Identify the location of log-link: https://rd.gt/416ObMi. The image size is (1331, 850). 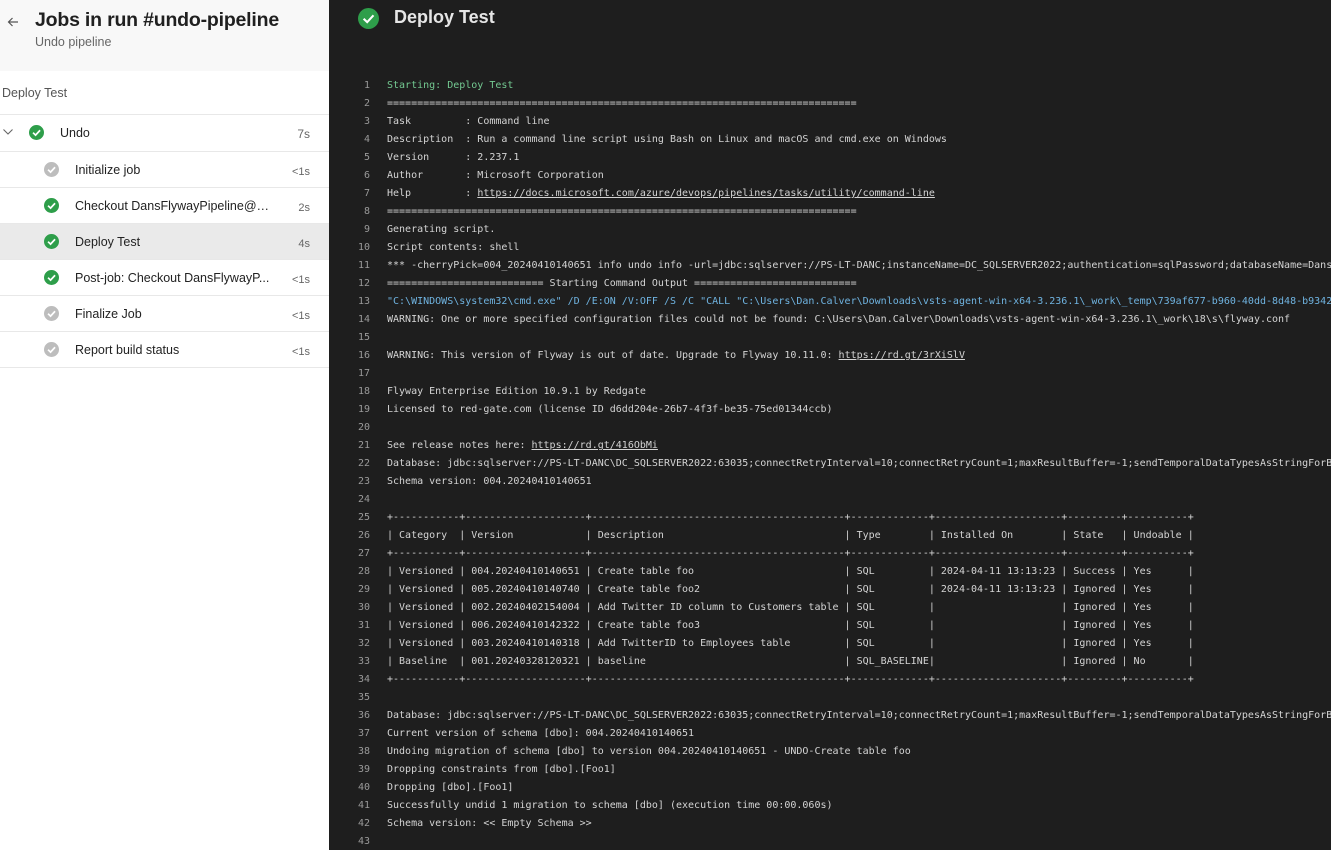
(595, 445).